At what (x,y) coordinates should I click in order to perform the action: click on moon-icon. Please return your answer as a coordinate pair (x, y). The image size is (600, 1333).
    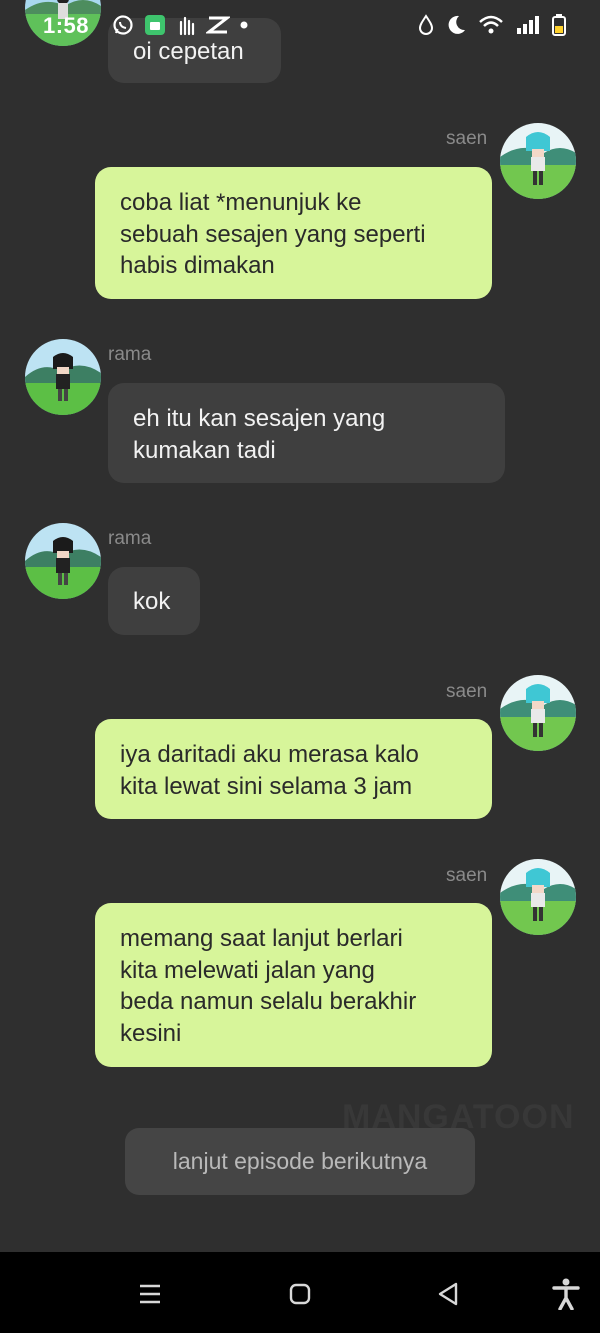
    Looking at the image, I should click on (456, 24).